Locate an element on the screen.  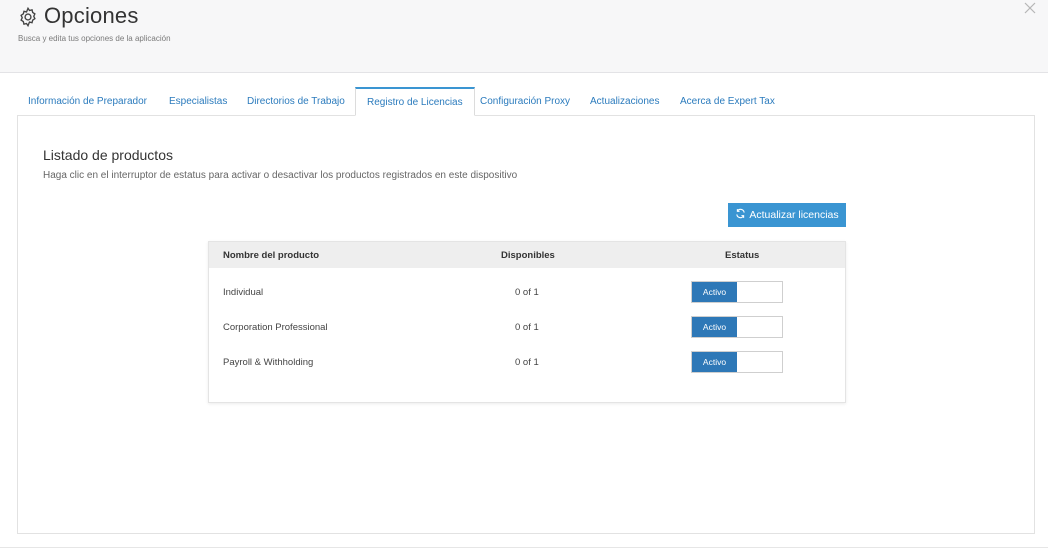
tab-preparer-info: Información de Preparador is located at coordinates (87, 101).